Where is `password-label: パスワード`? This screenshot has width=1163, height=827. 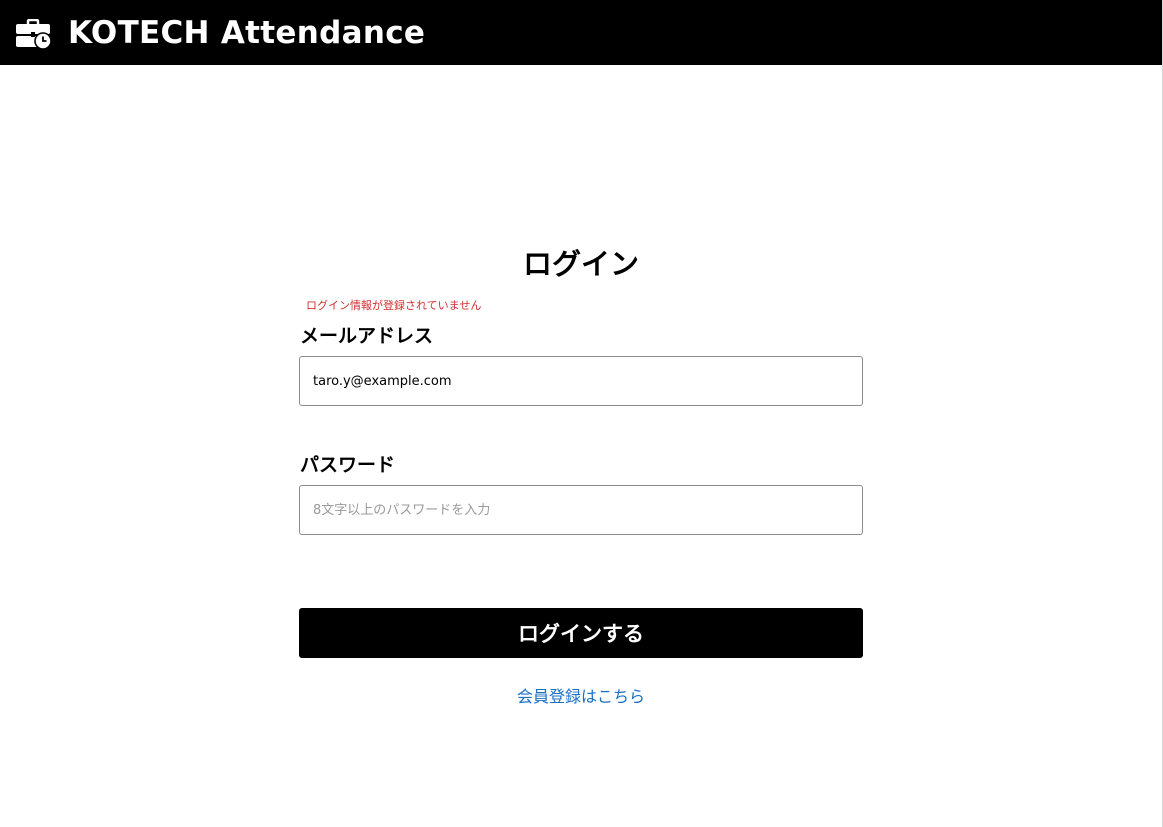
password-label: パスワード is located at coordinates (348, 465).